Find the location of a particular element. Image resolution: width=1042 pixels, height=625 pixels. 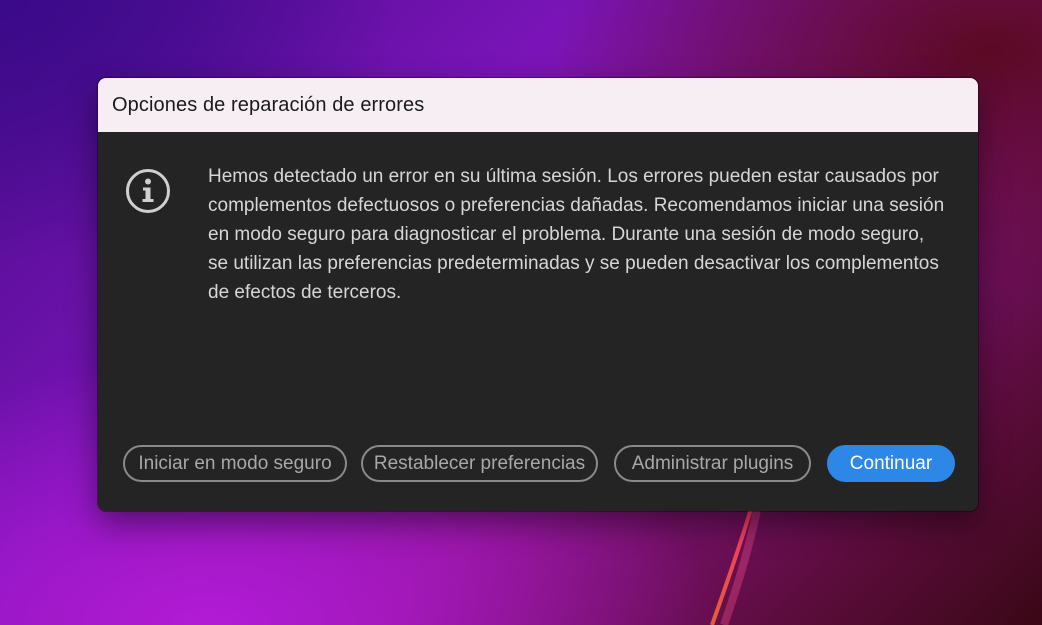

safe-mode-button: Iniciar en modo seguro is located at coordinates (235, 463).